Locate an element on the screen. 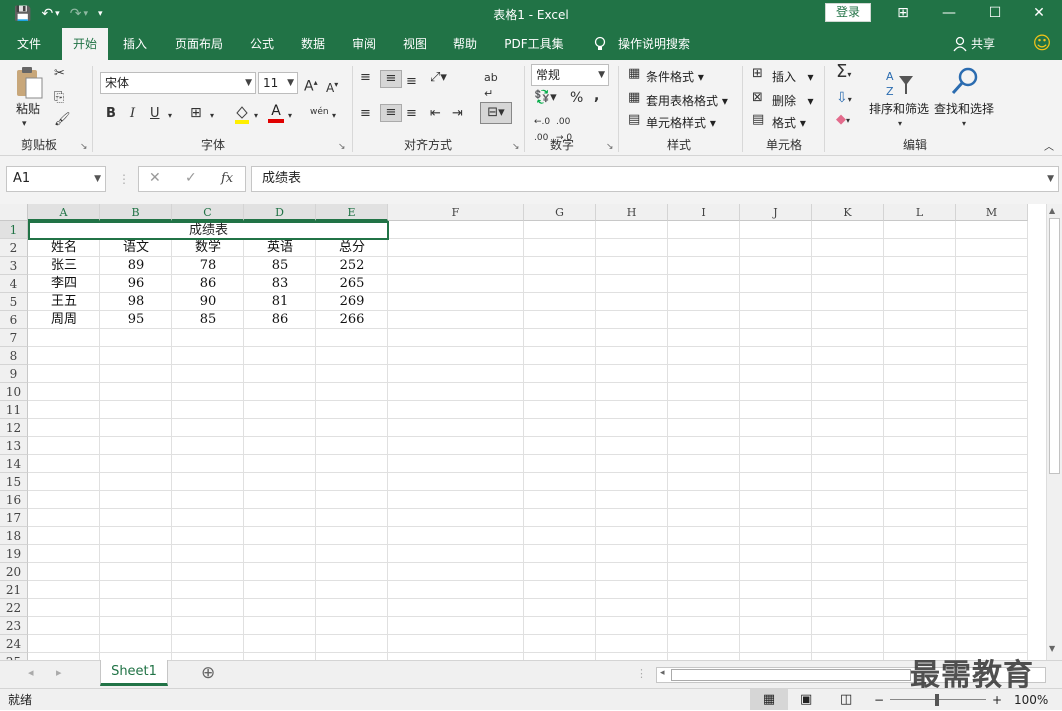 The height and width of the screenshot is (711, 1062). horizontal-scroll-thumb is located at coordinates (791, 675).